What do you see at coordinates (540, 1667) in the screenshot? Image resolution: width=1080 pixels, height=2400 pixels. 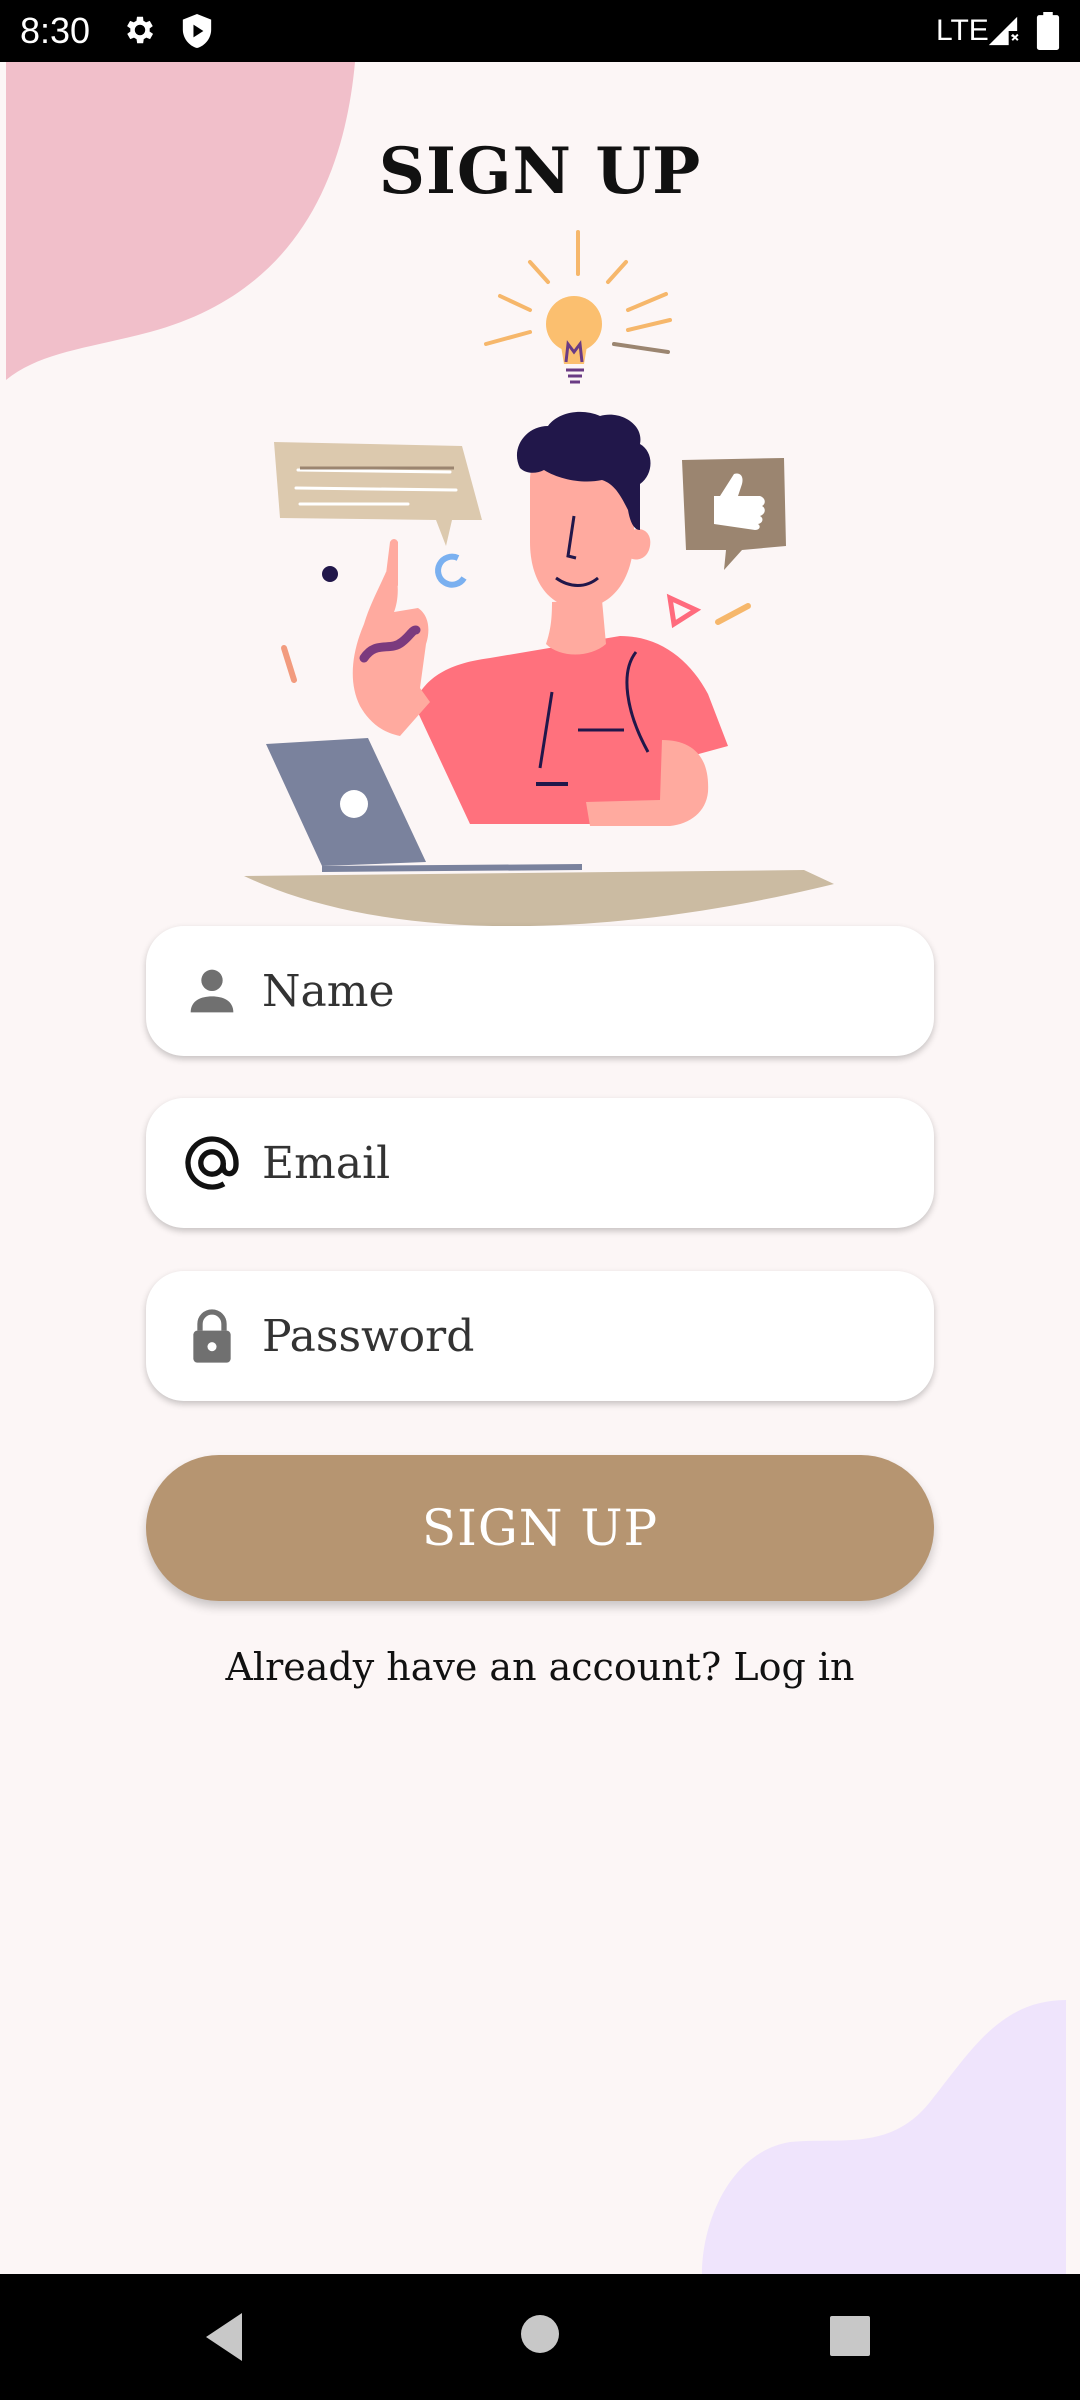 I see `login-link: Already have an account? Log in` at bounding box center [540, 1667].